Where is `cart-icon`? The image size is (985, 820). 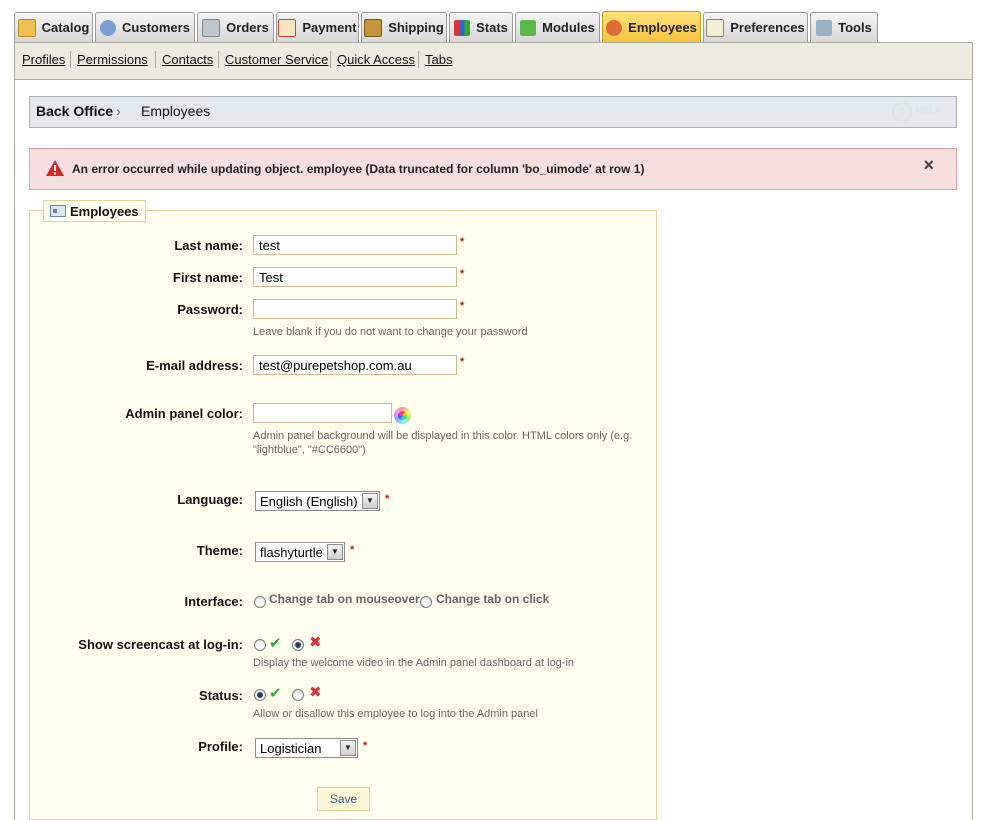
cart-icon is located at coordinates (211, 27).